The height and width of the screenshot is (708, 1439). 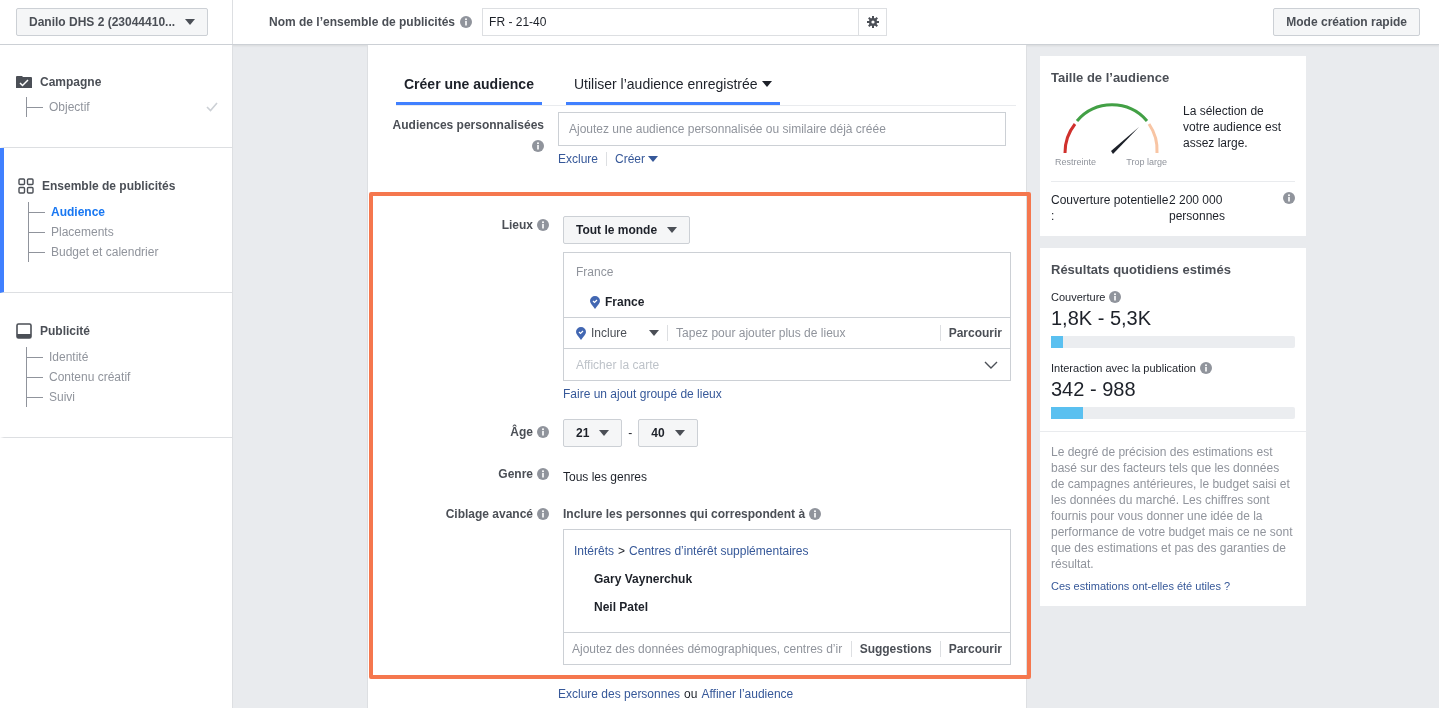 I want to click on tab: Créer une audience, so click(x=469, y=86).